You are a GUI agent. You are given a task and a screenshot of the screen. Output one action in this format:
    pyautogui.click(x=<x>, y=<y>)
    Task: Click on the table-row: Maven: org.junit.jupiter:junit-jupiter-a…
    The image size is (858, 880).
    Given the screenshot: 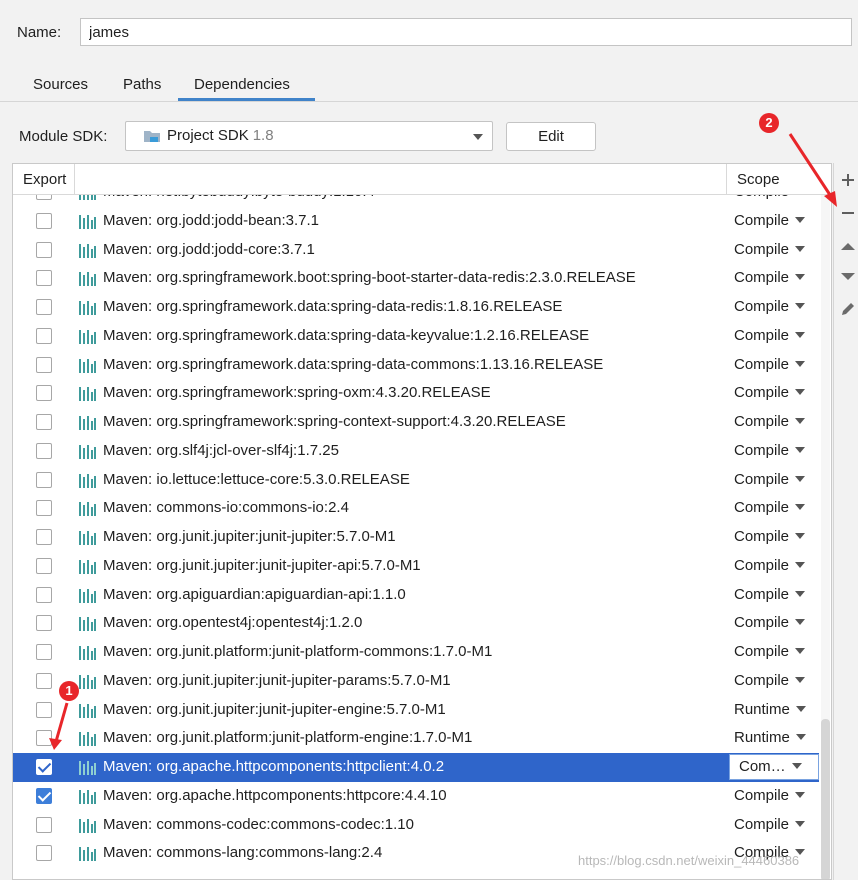 What is the action you would take?
    pyautogui.click(x=416, y=566)
    